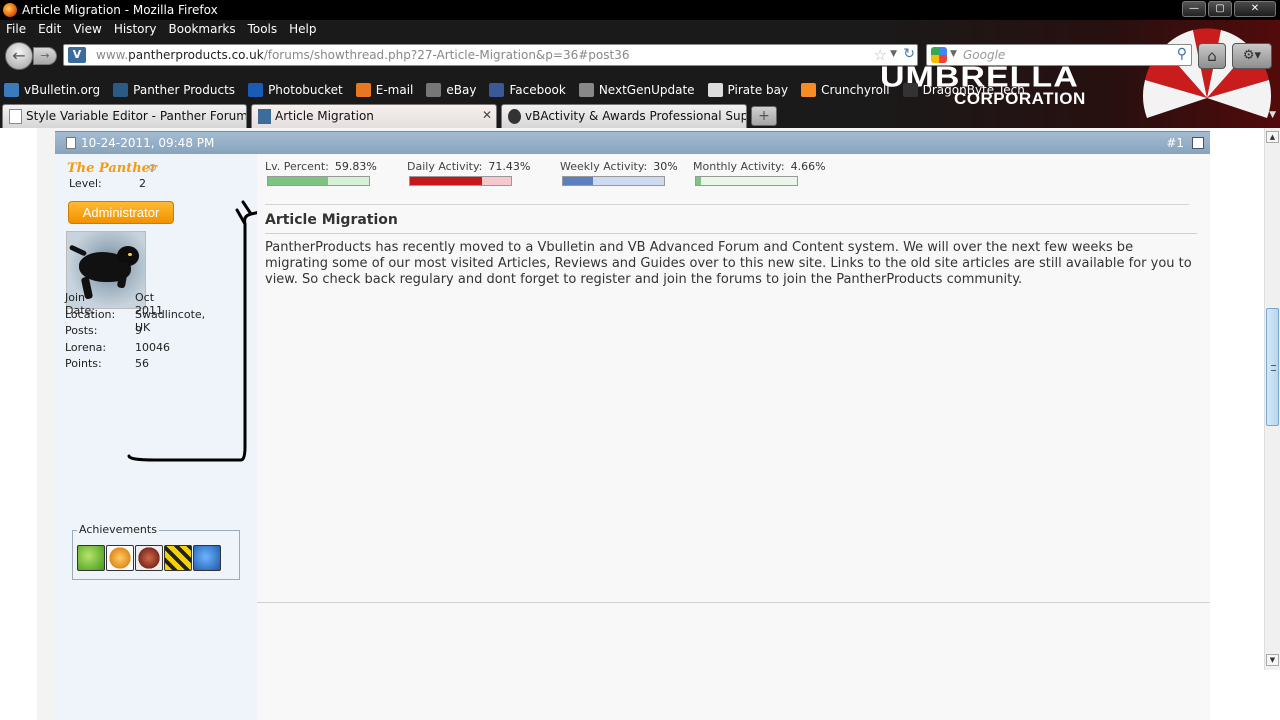 This screenshot has width=1280, height=720. I want to click on bookmark-item: eBay, so click(449, 90).